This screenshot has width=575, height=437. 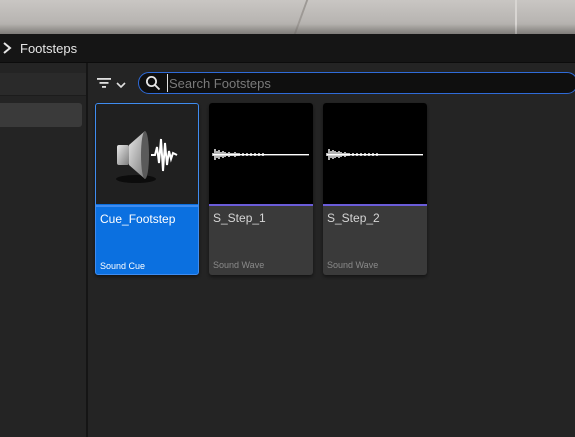 What do you see at coordinates (48, 48) in the screenshot?
I see `breadcrumb-folder: Footsteps` at bounding box center [48, 48].